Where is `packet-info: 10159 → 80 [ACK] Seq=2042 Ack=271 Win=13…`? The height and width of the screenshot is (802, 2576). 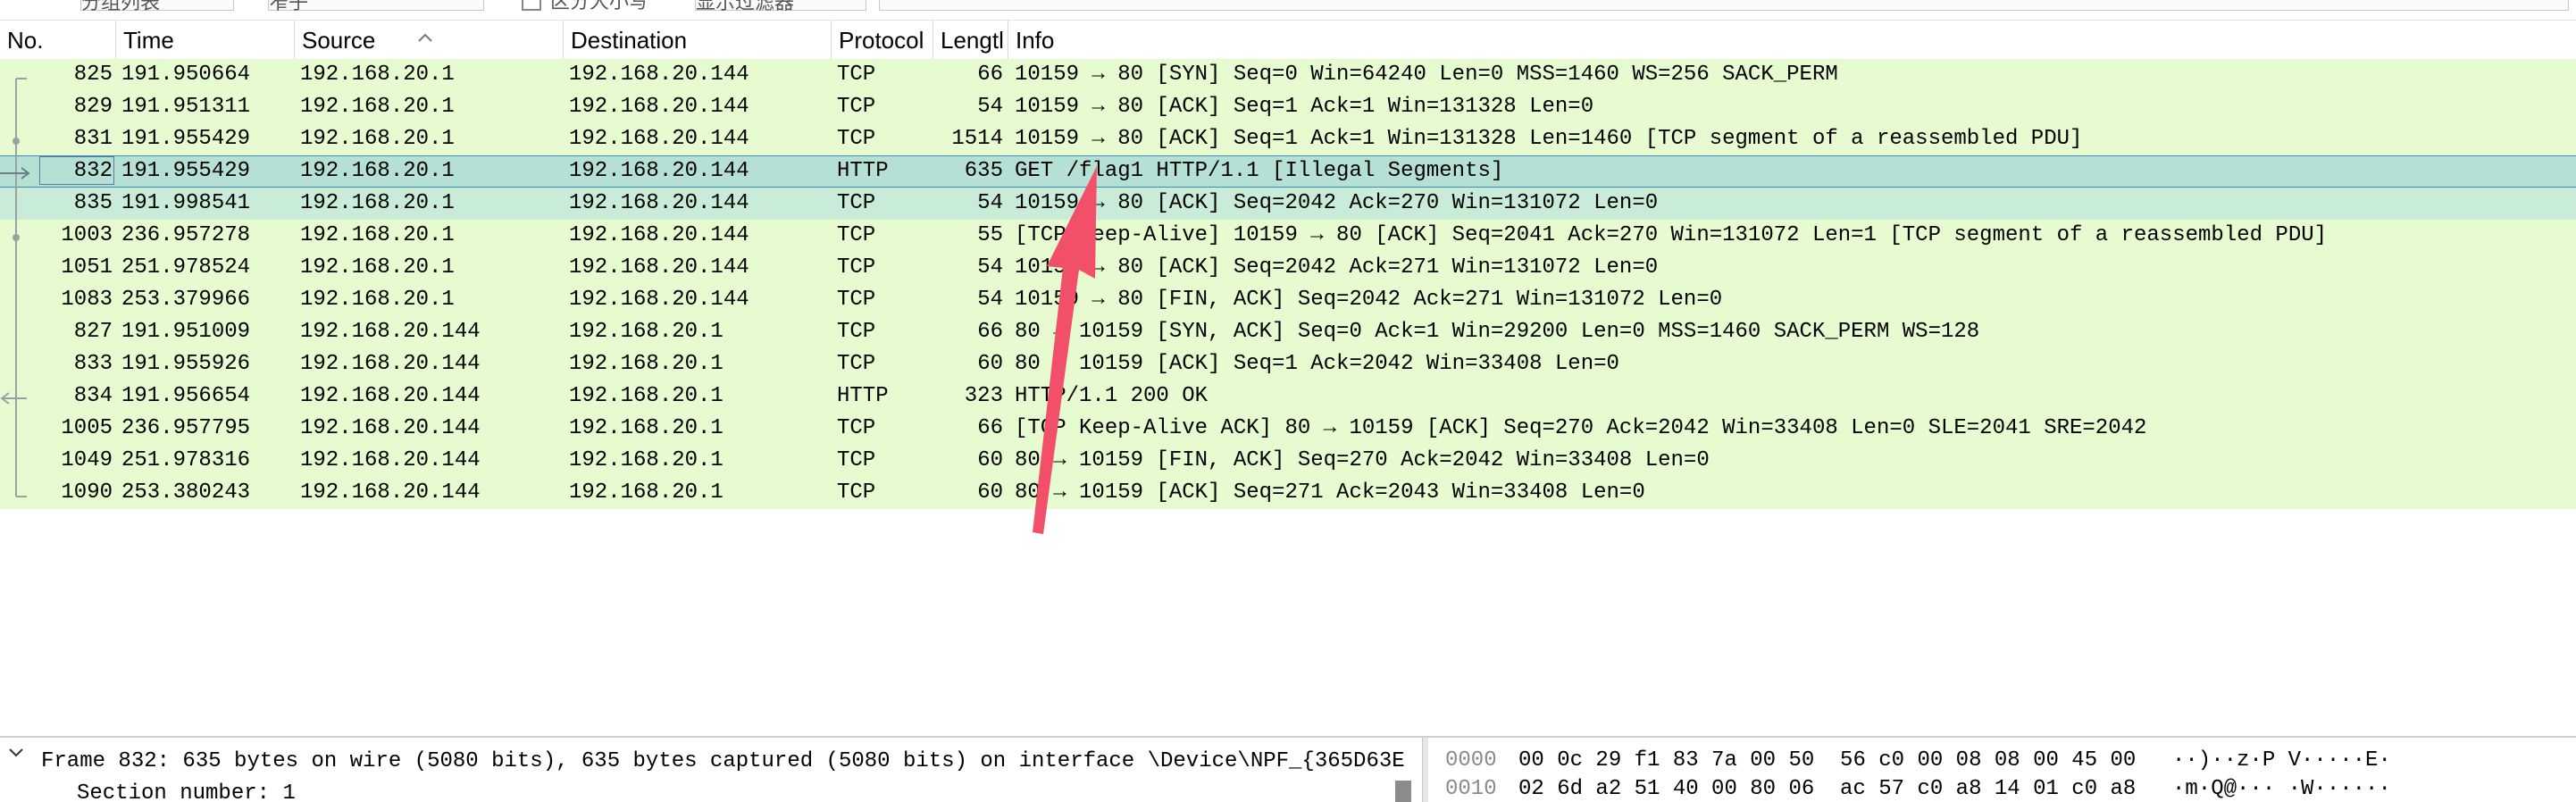 packet-info: 10159 → 80 [ACK] Seq=2042 Ack=271 Win=13… is located at coordinates (1337, 268).